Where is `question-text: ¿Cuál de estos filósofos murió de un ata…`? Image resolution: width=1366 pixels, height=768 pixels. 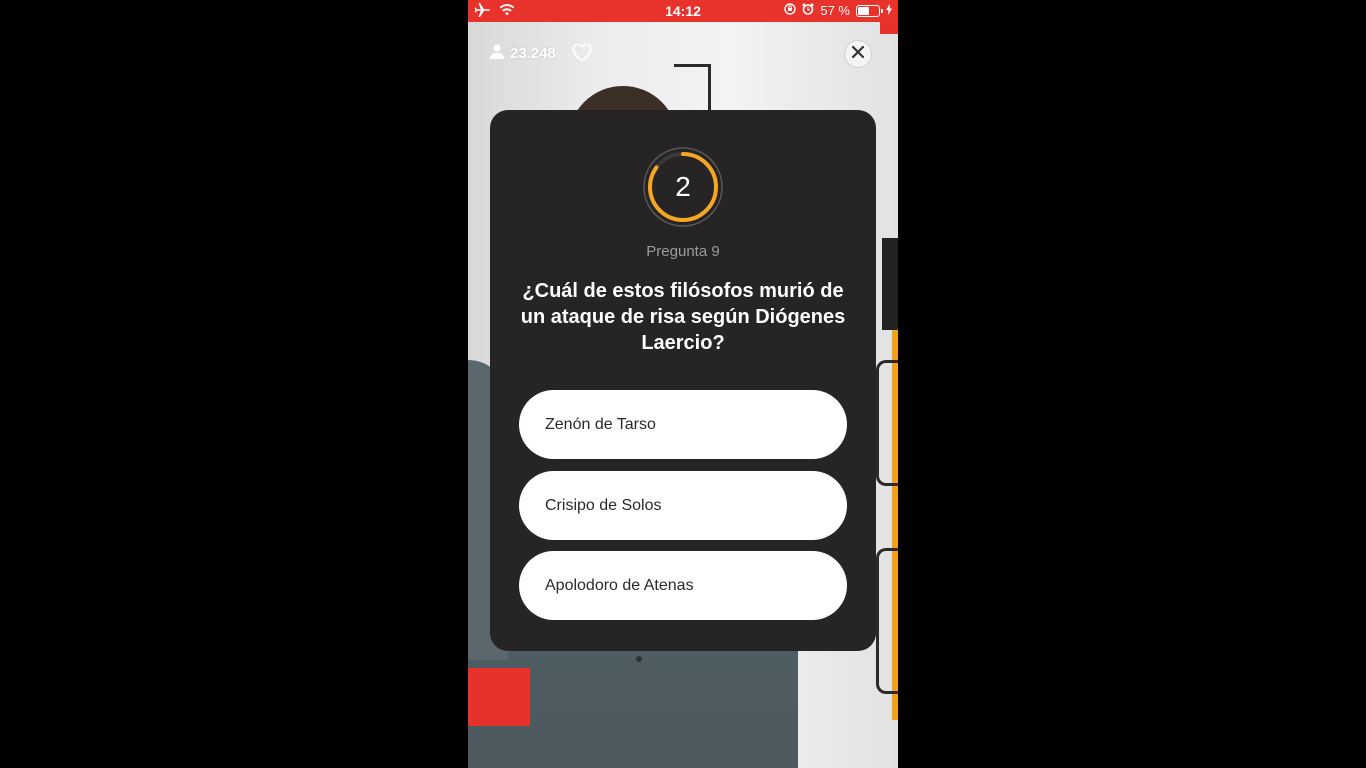
question-text: ¿Cuál de estos filósofos murió de un ata… is located at coordinates (683, 317).